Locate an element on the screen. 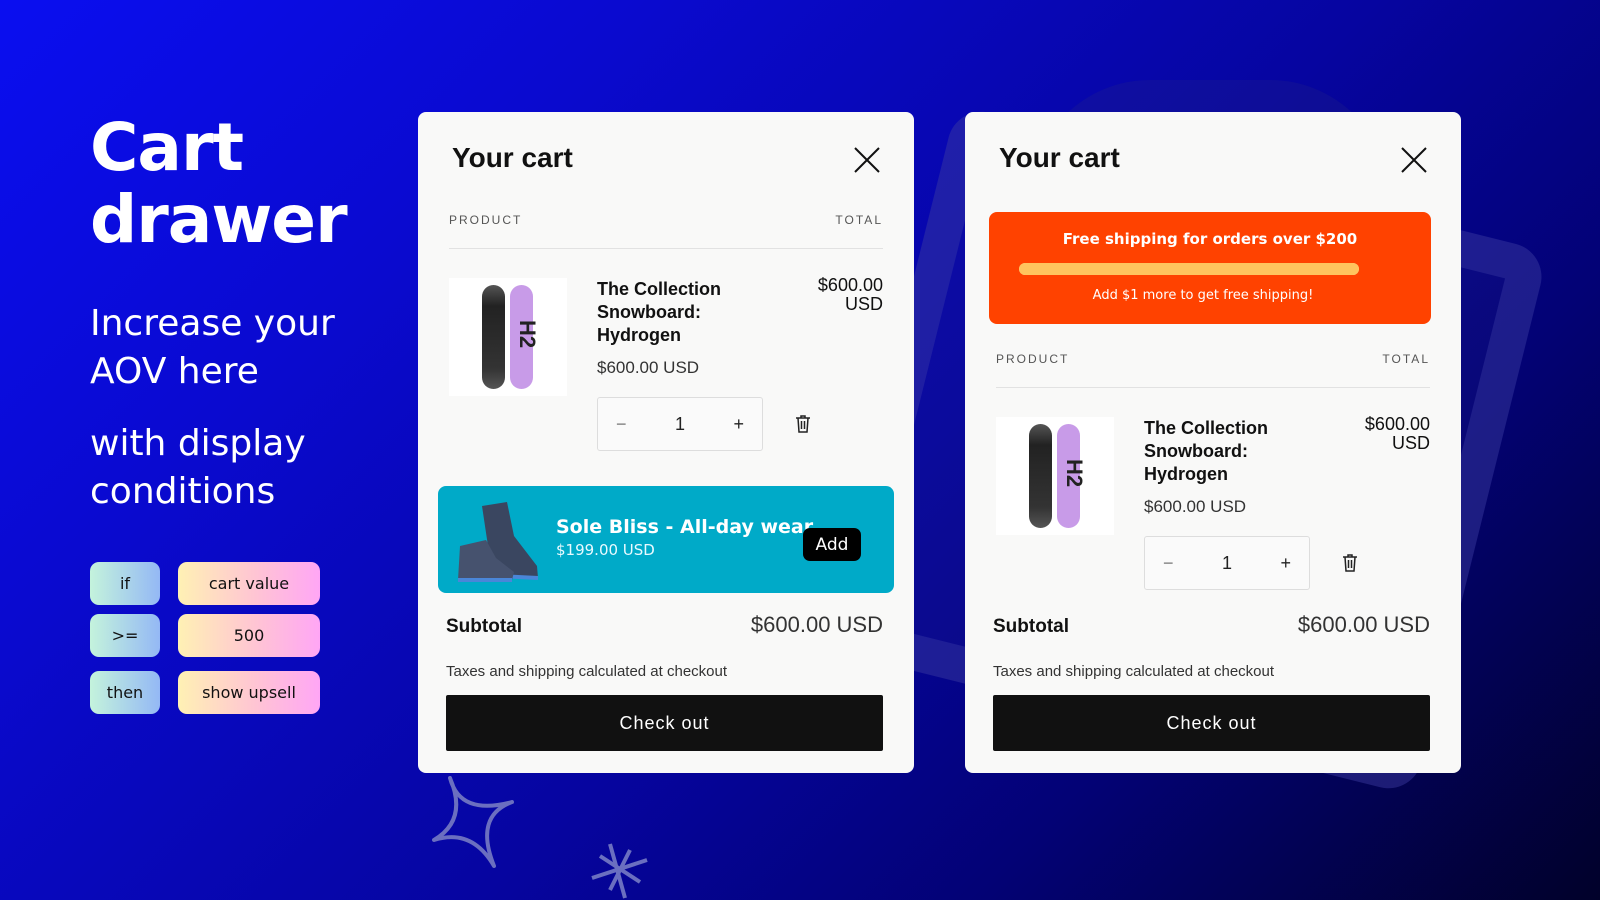  hero-subtitle: Increase your AOV here is located at coordinates (218, 348).